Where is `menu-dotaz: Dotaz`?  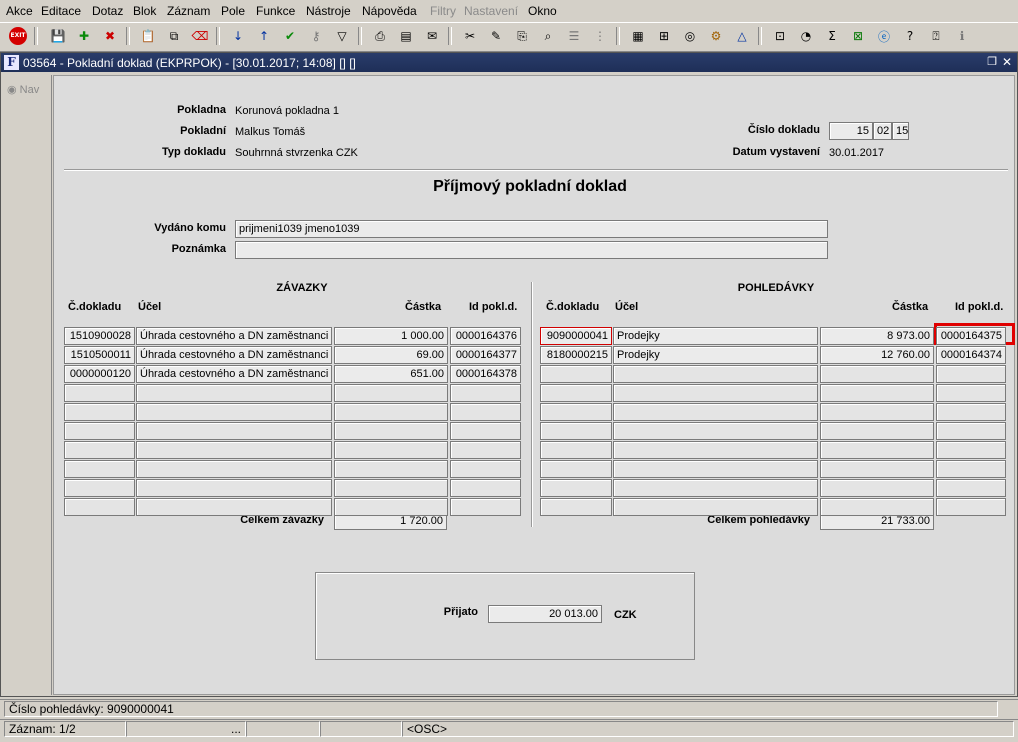 menu-dotaz: Dotaz is located at coordinates (107, 11).